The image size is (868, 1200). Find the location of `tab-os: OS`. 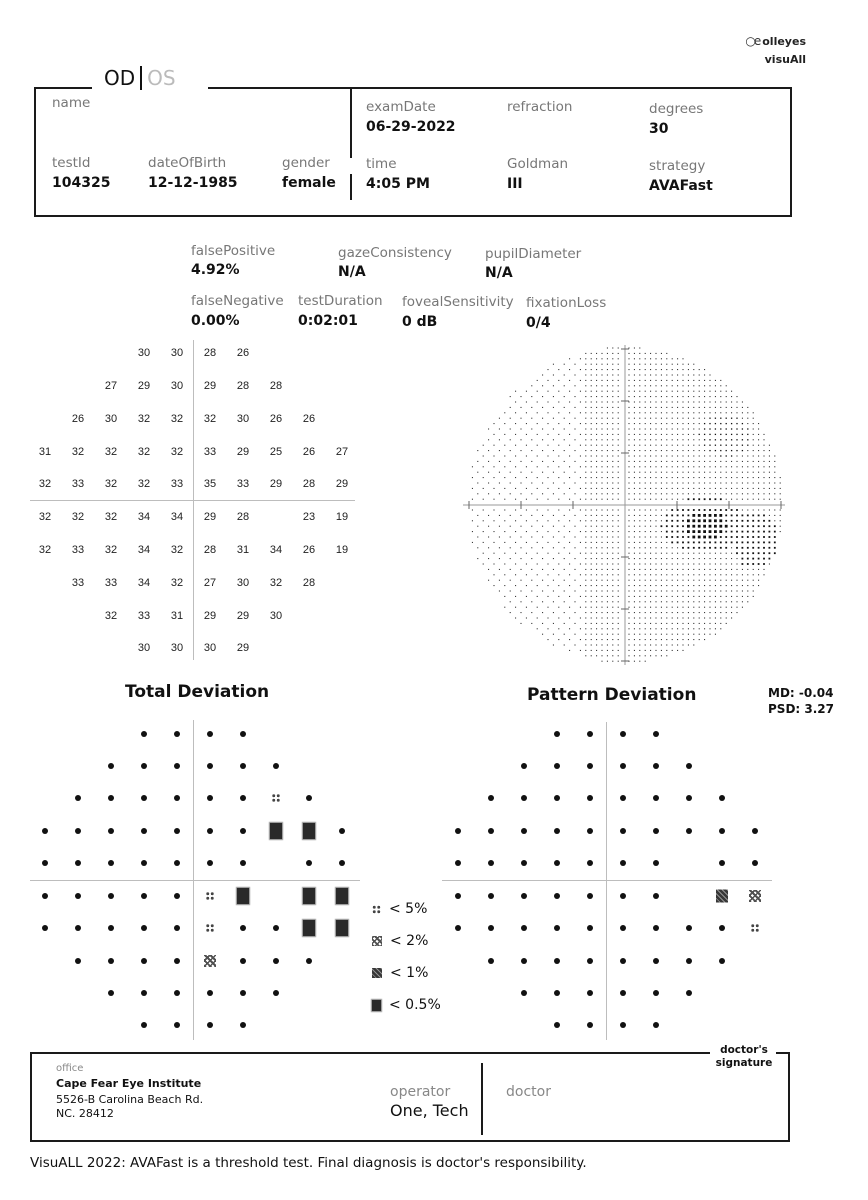

tab-os: OS is located at coordinates (161, 78).